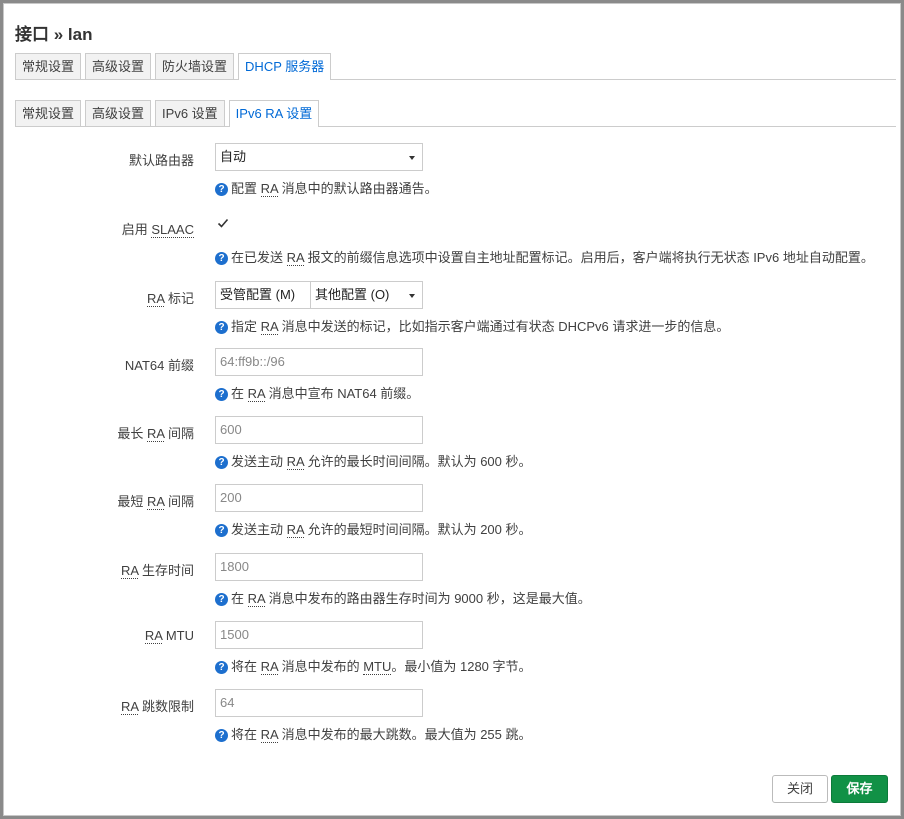  What do you see at coordinates (155, 502) in the screenshot?
I see `min-interval-label: 最短 RA 间隔` at bounding box center [155, 502].